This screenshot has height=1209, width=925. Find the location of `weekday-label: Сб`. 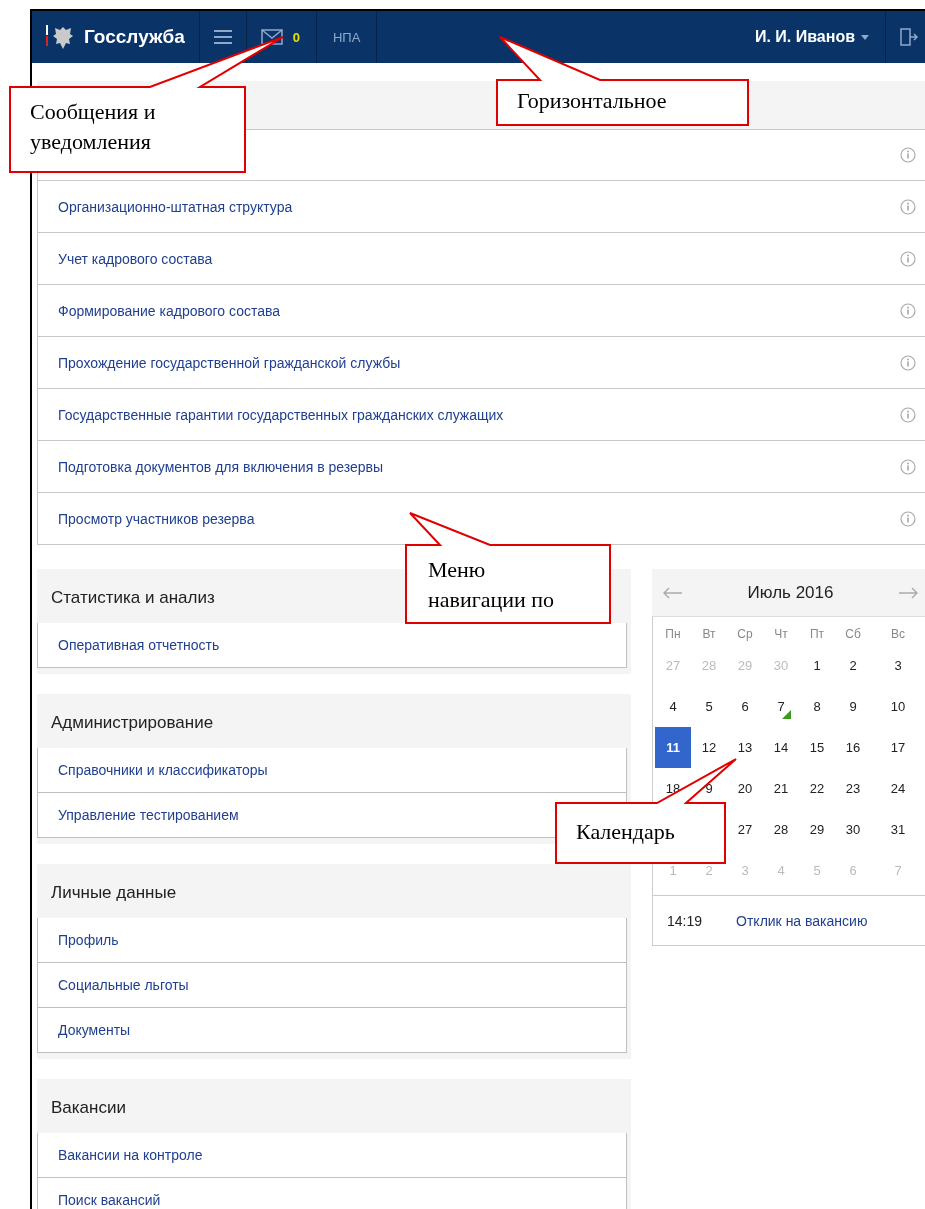

weekday-label: Сб is located at coordinates (853, 634).